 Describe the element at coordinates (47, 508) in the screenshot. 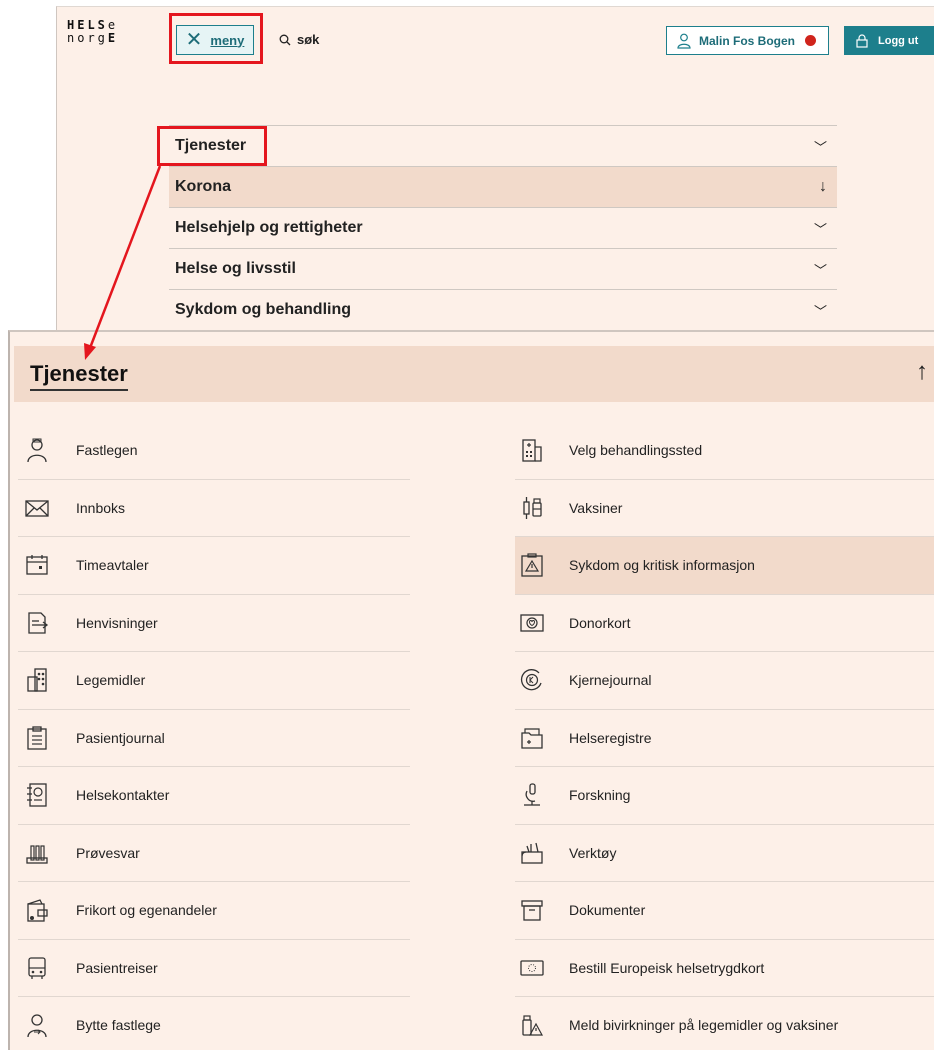

I see `envelope-icon` at that location.